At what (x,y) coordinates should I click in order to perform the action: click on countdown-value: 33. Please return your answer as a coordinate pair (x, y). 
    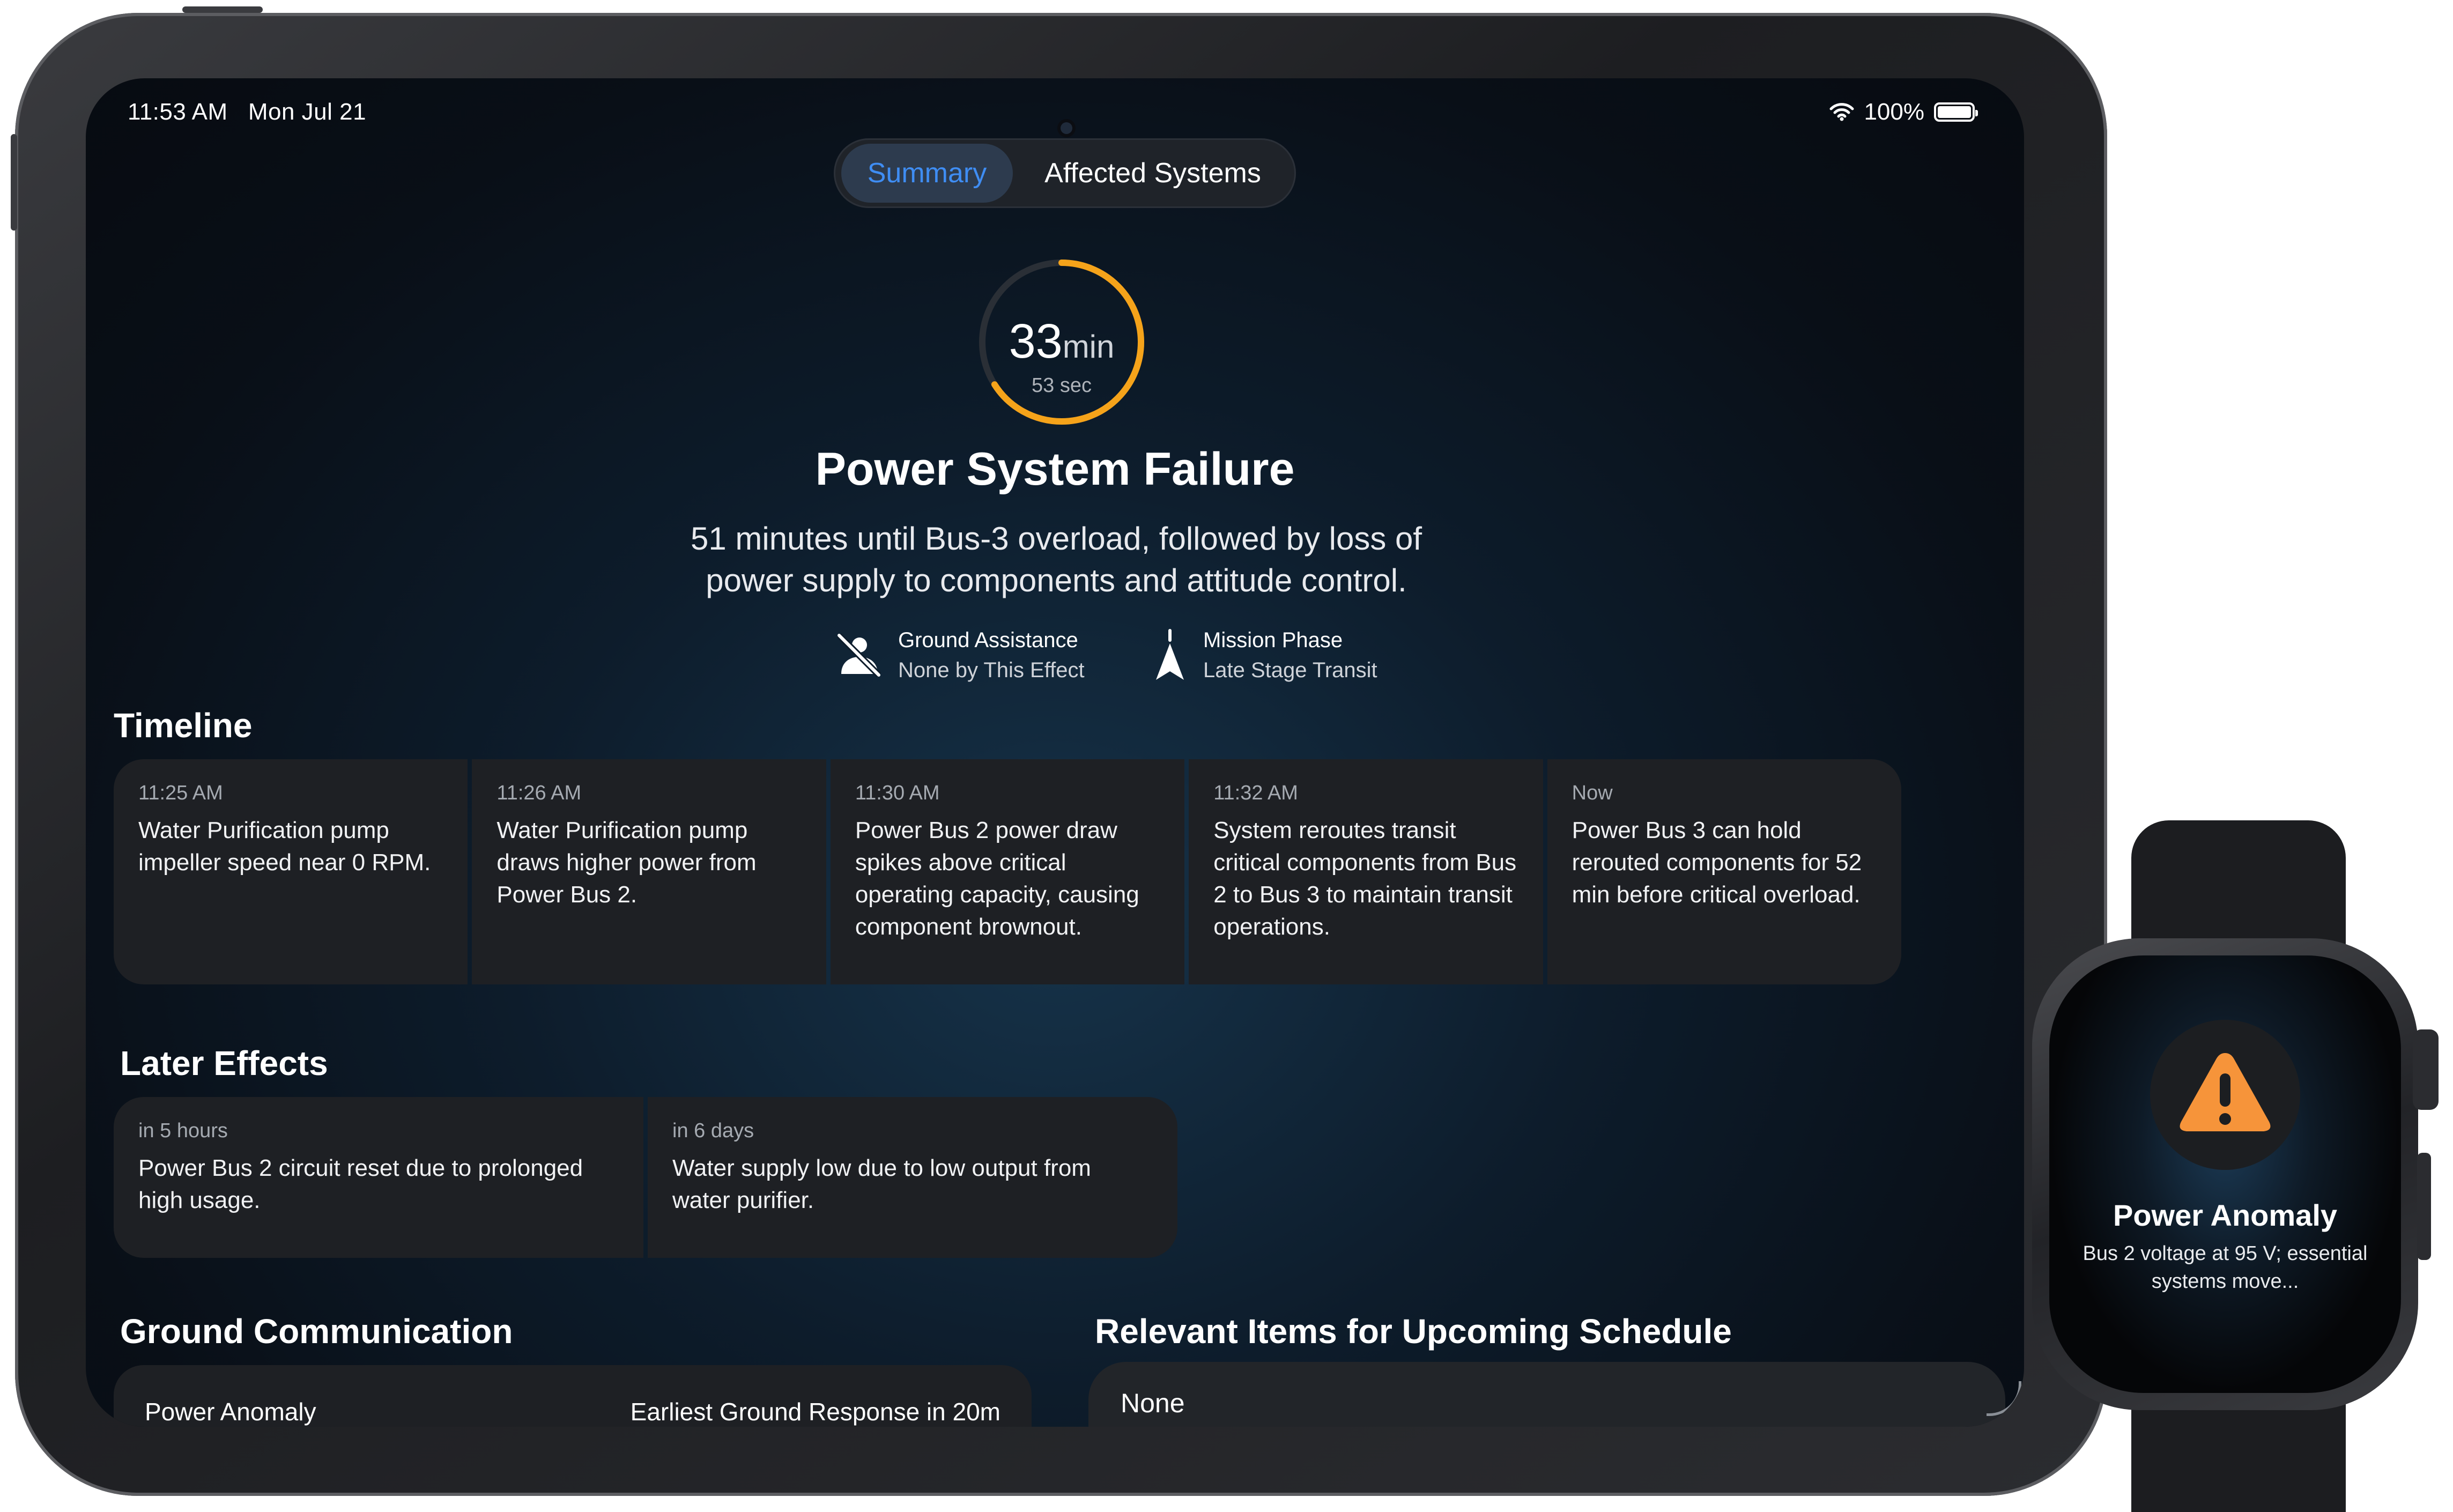
    Looking at the image, I should click on (1036, 341).